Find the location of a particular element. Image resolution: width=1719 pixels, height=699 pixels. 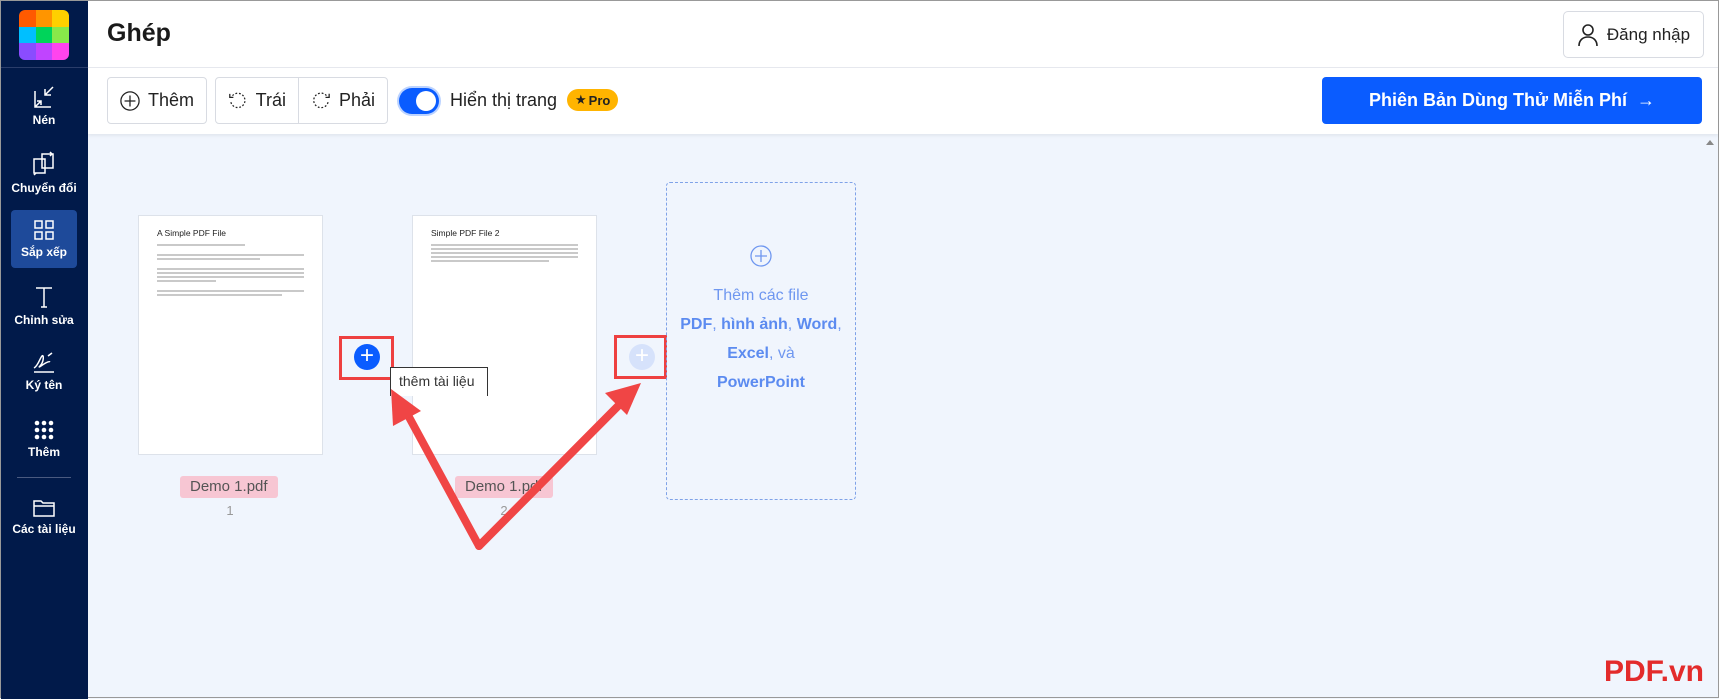

scrollbar is located at coordinates (1710, 416).